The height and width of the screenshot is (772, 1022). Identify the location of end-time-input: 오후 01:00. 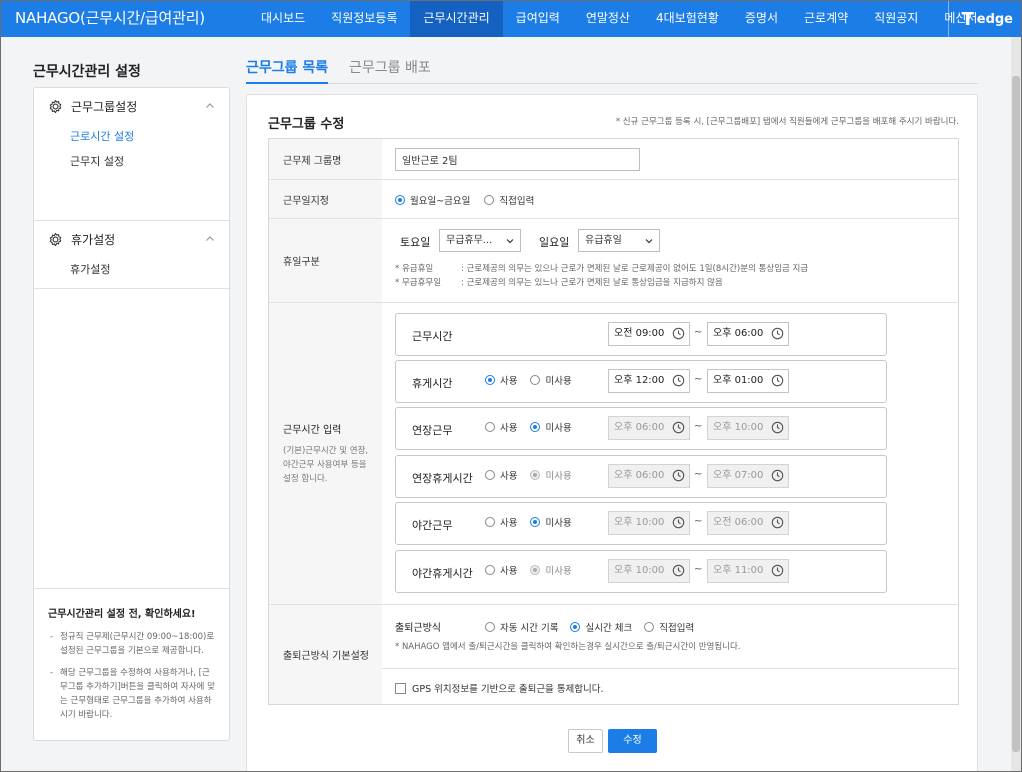
(748, 381).